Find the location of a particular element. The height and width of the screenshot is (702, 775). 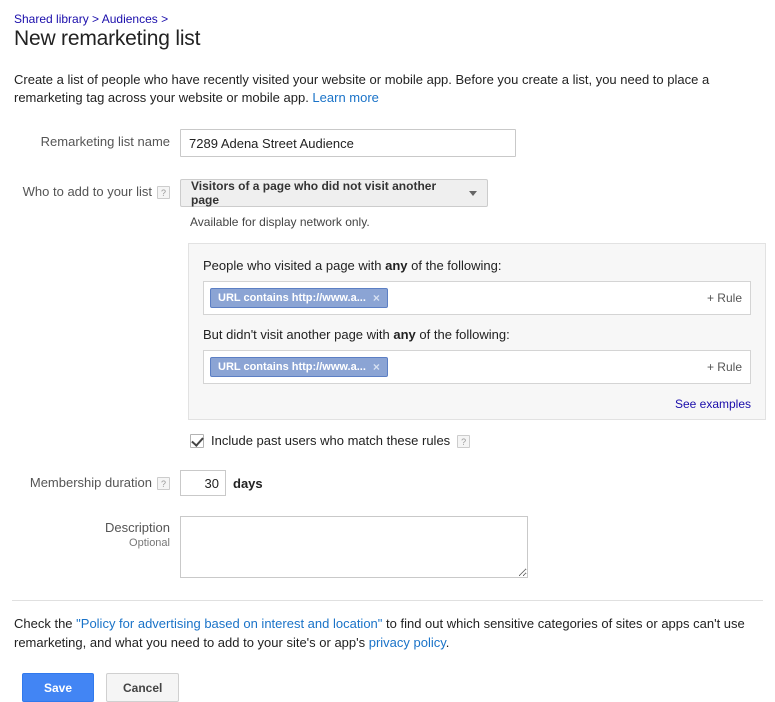

footer-divider is located at coordinates (387, 600).